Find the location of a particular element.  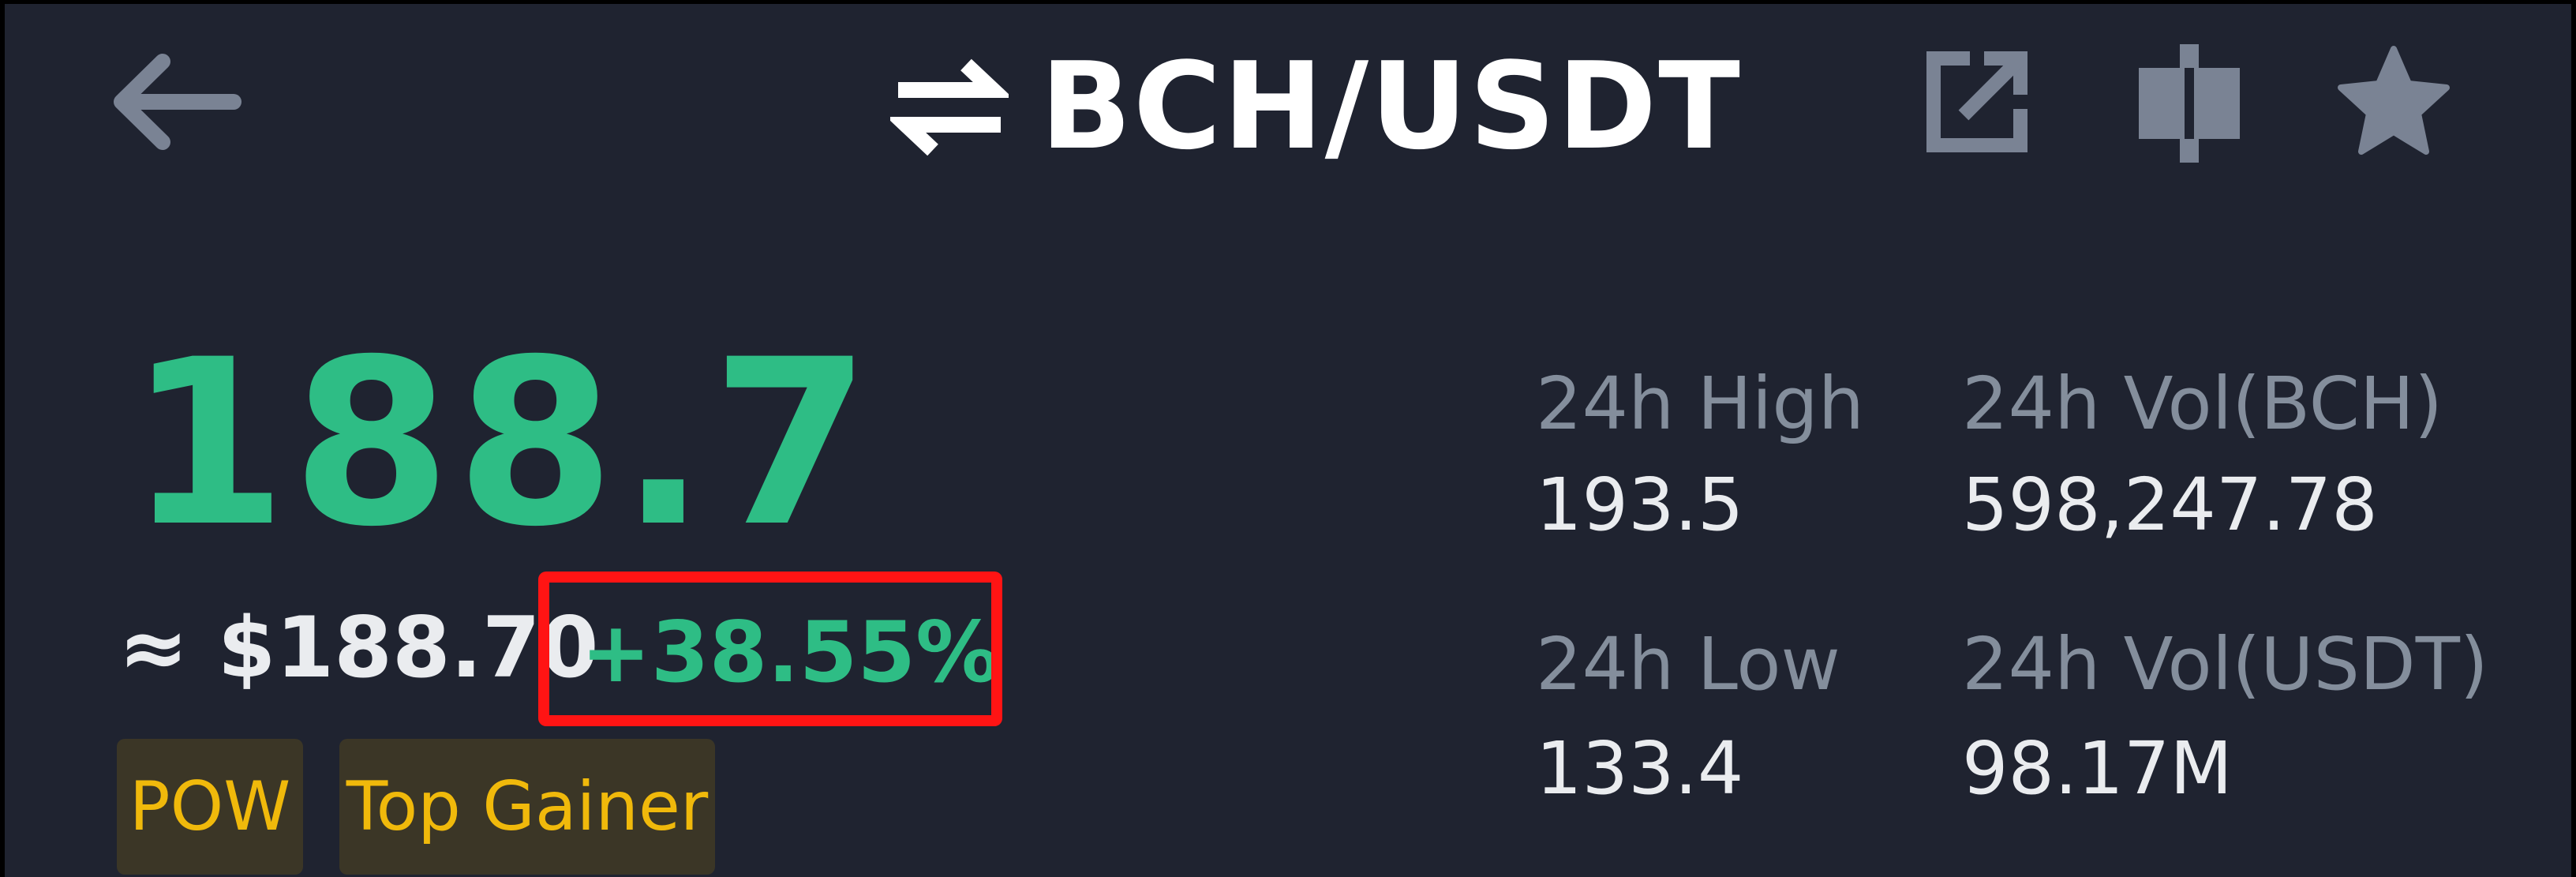

stat-label-vol-quote: 24h Vol(USDT) is located at coordinates (2225, 664).